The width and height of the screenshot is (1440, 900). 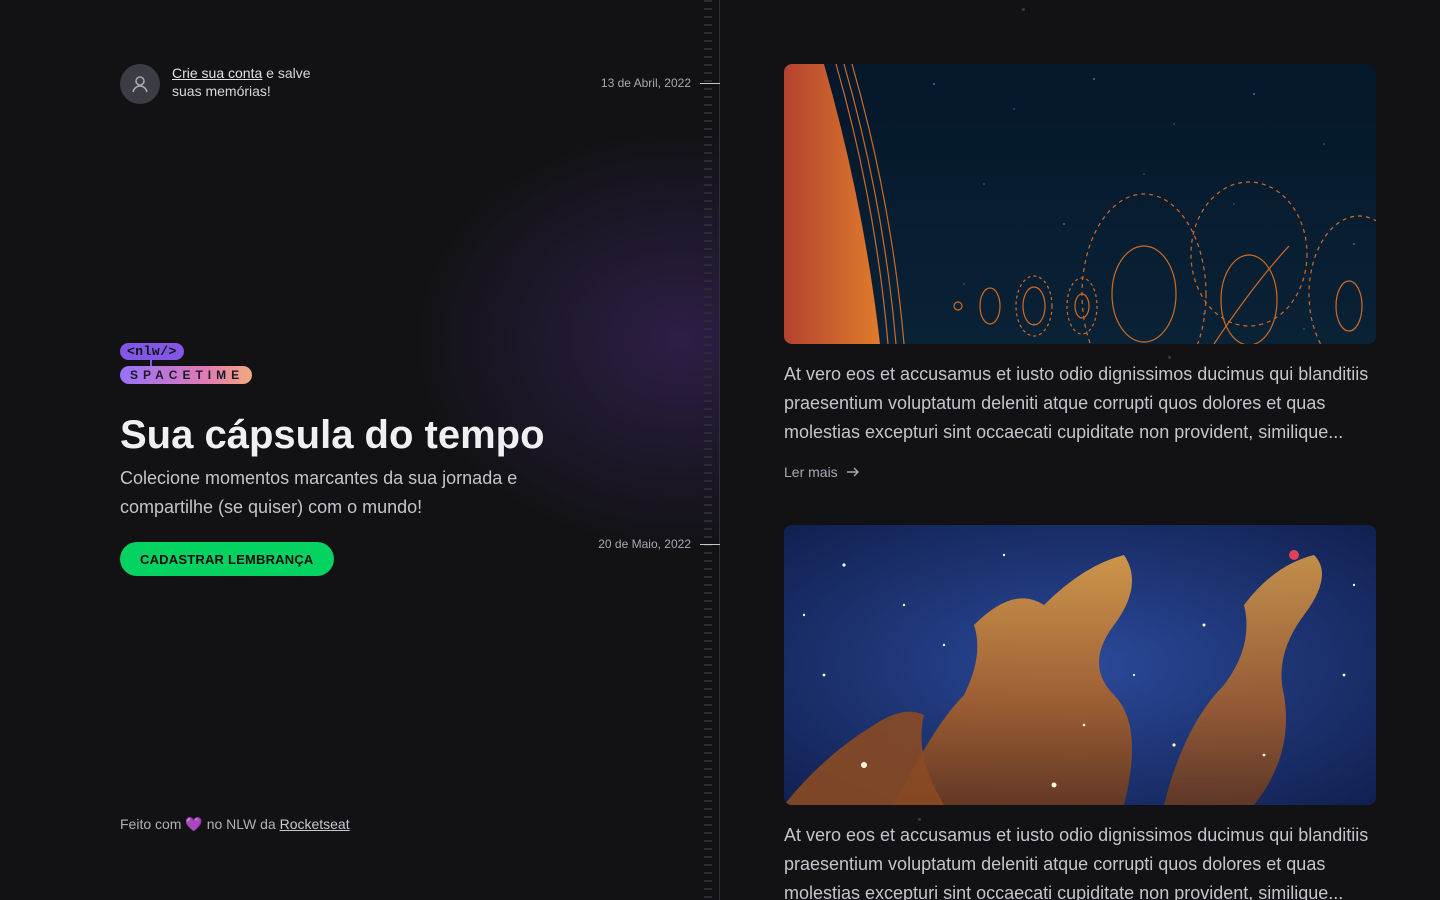 I want to click on read-more-link: Ler mais, so click(x=822, y=472).